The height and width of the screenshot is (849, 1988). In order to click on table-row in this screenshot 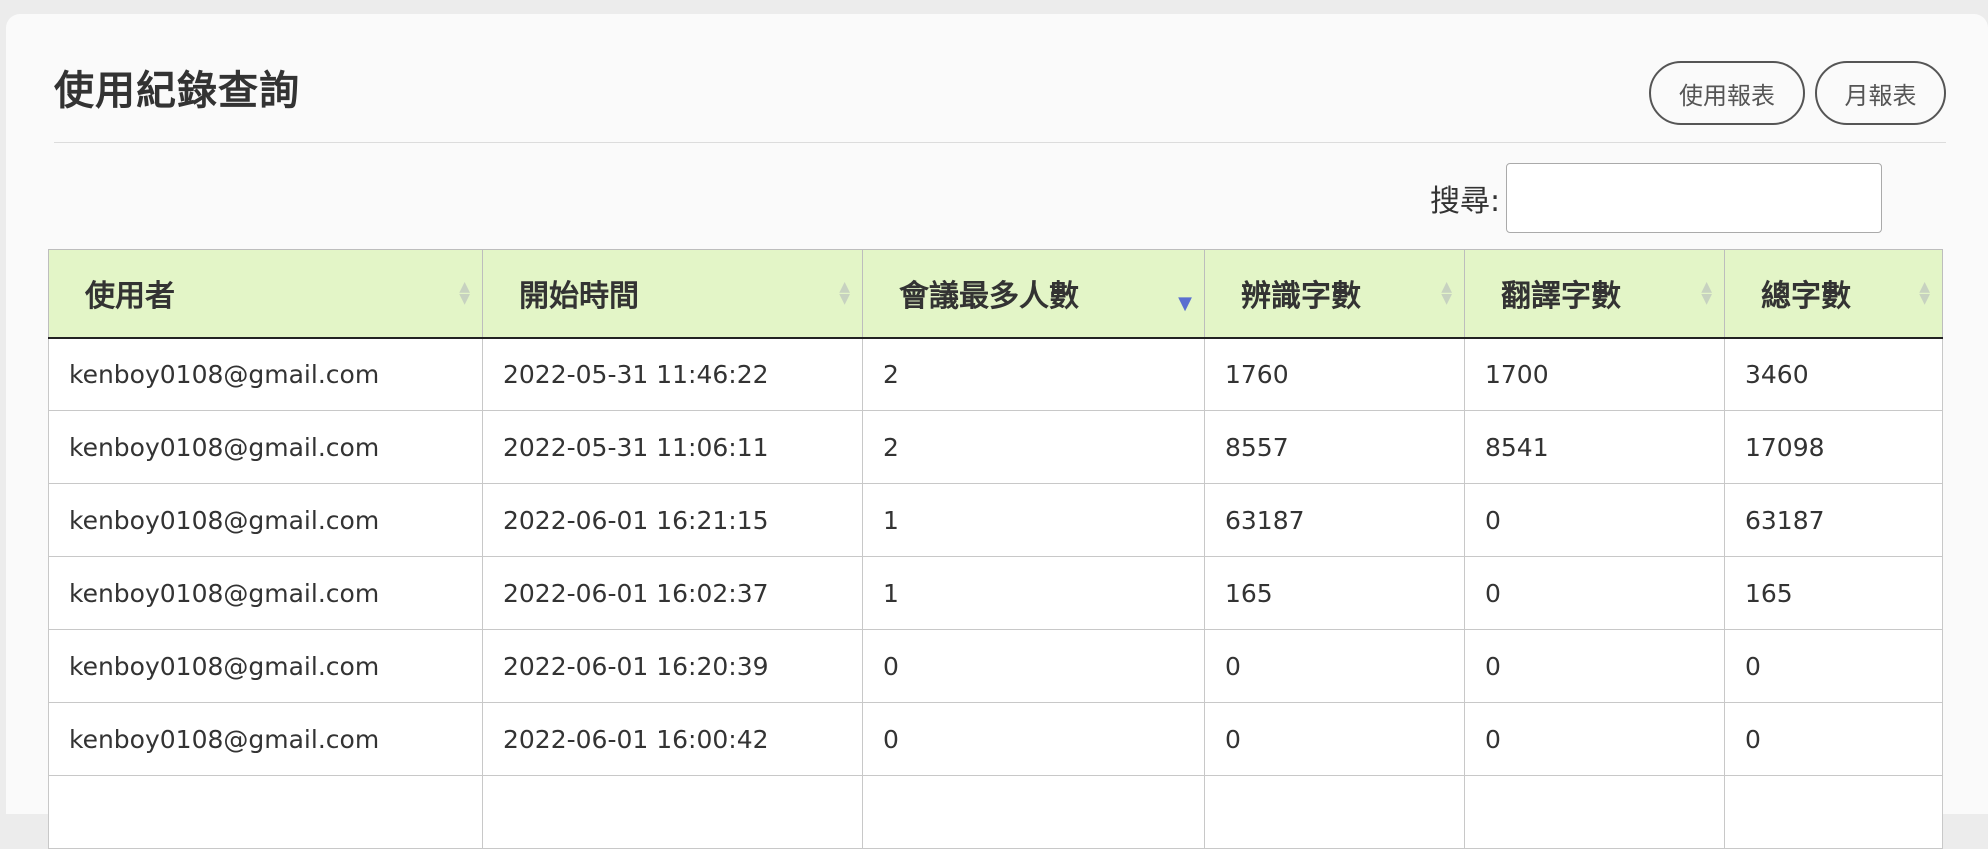, I will do `click(995, 812)`.